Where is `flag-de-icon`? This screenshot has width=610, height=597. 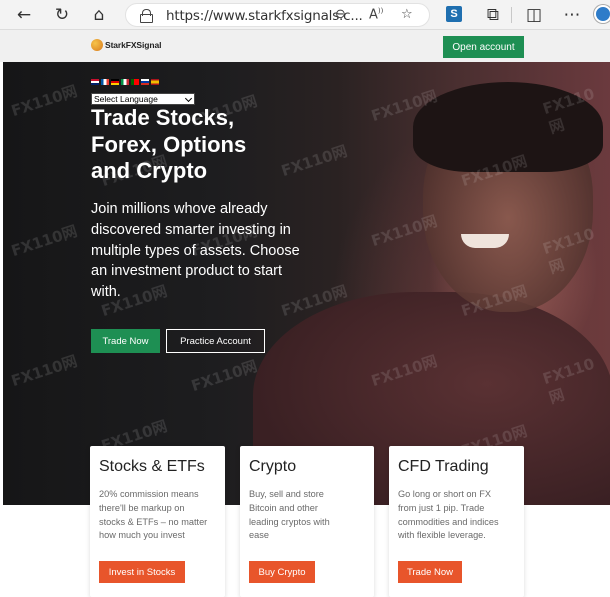 flag-de-icon is located at coordinates (115, 82).